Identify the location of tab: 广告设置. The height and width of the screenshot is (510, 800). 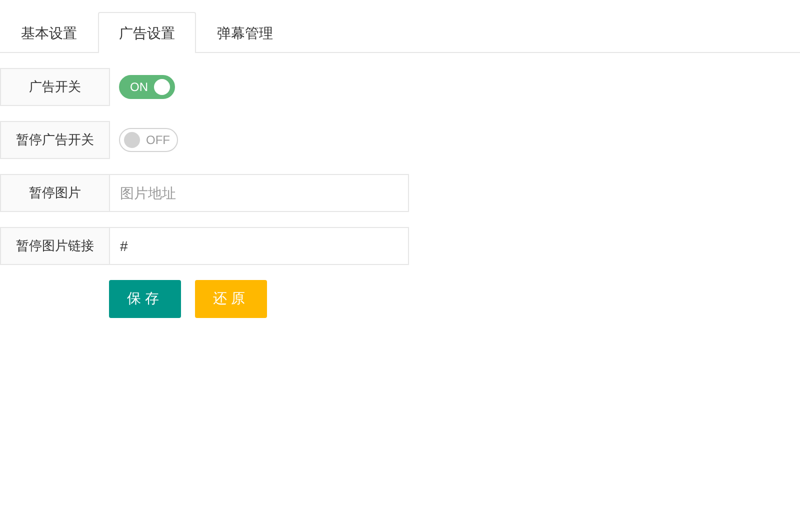
(147, 32).